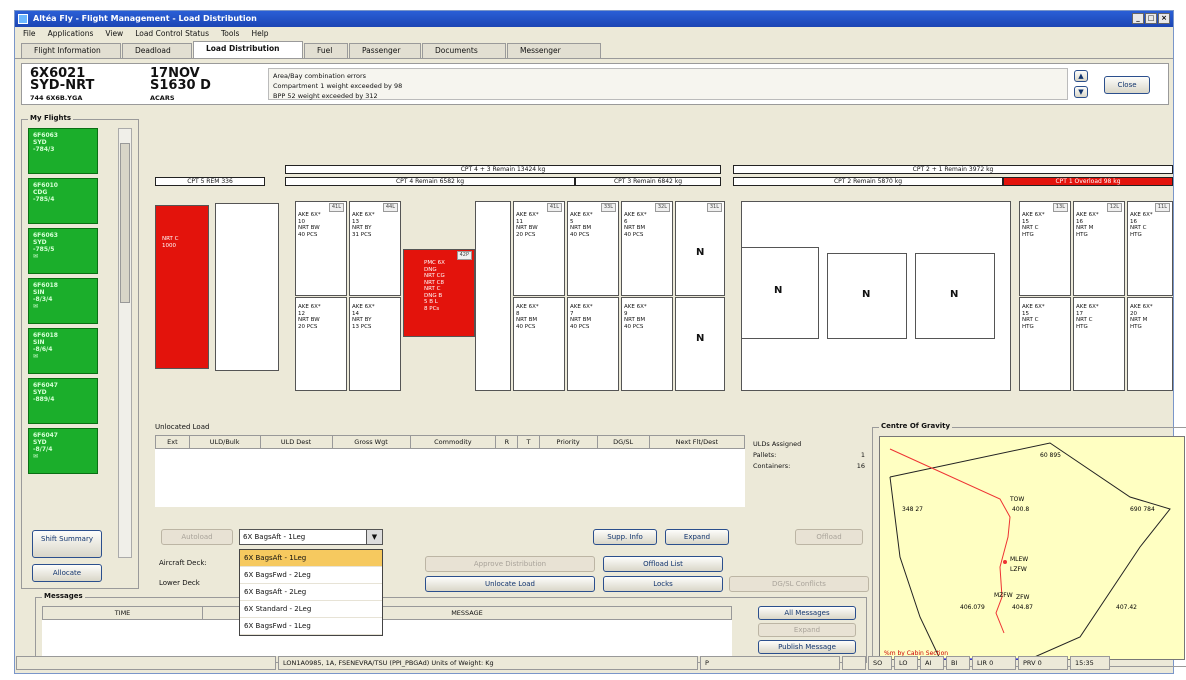 This screenshot has height=680, width=1186. Describe the element at coordinates (493, 296) in the screenshot. I see `hold-position` at that location.